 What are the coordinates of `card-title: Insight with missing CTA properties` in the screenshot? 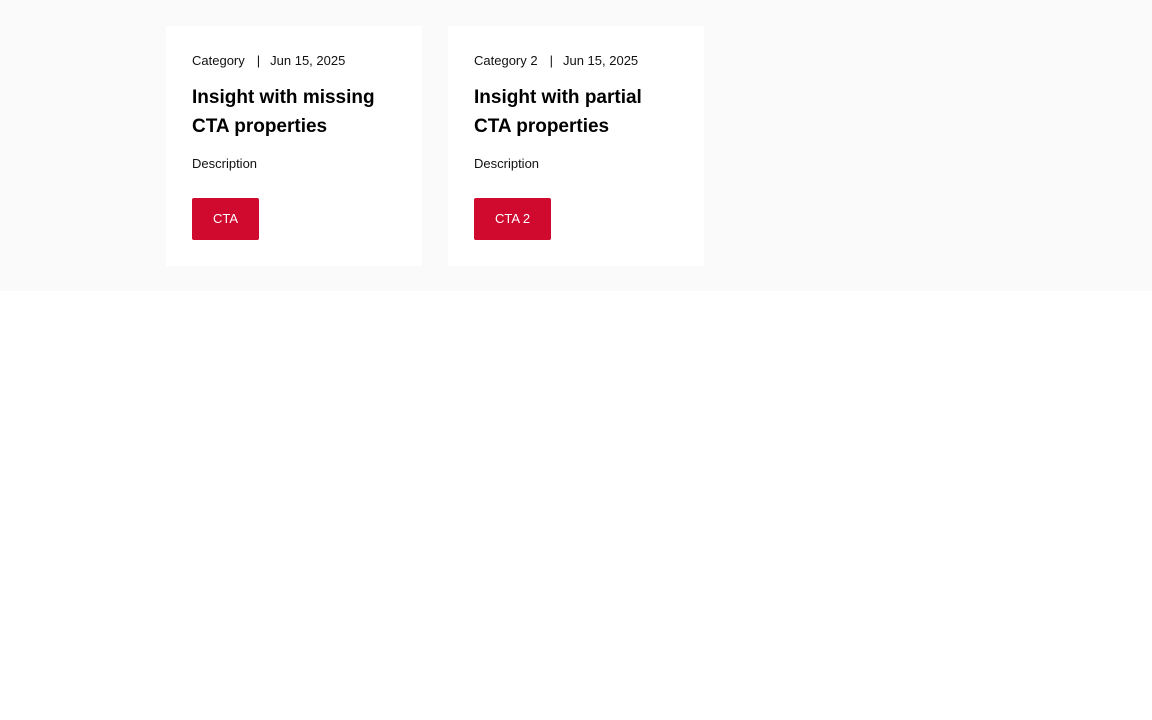 It's located at (283, 112).